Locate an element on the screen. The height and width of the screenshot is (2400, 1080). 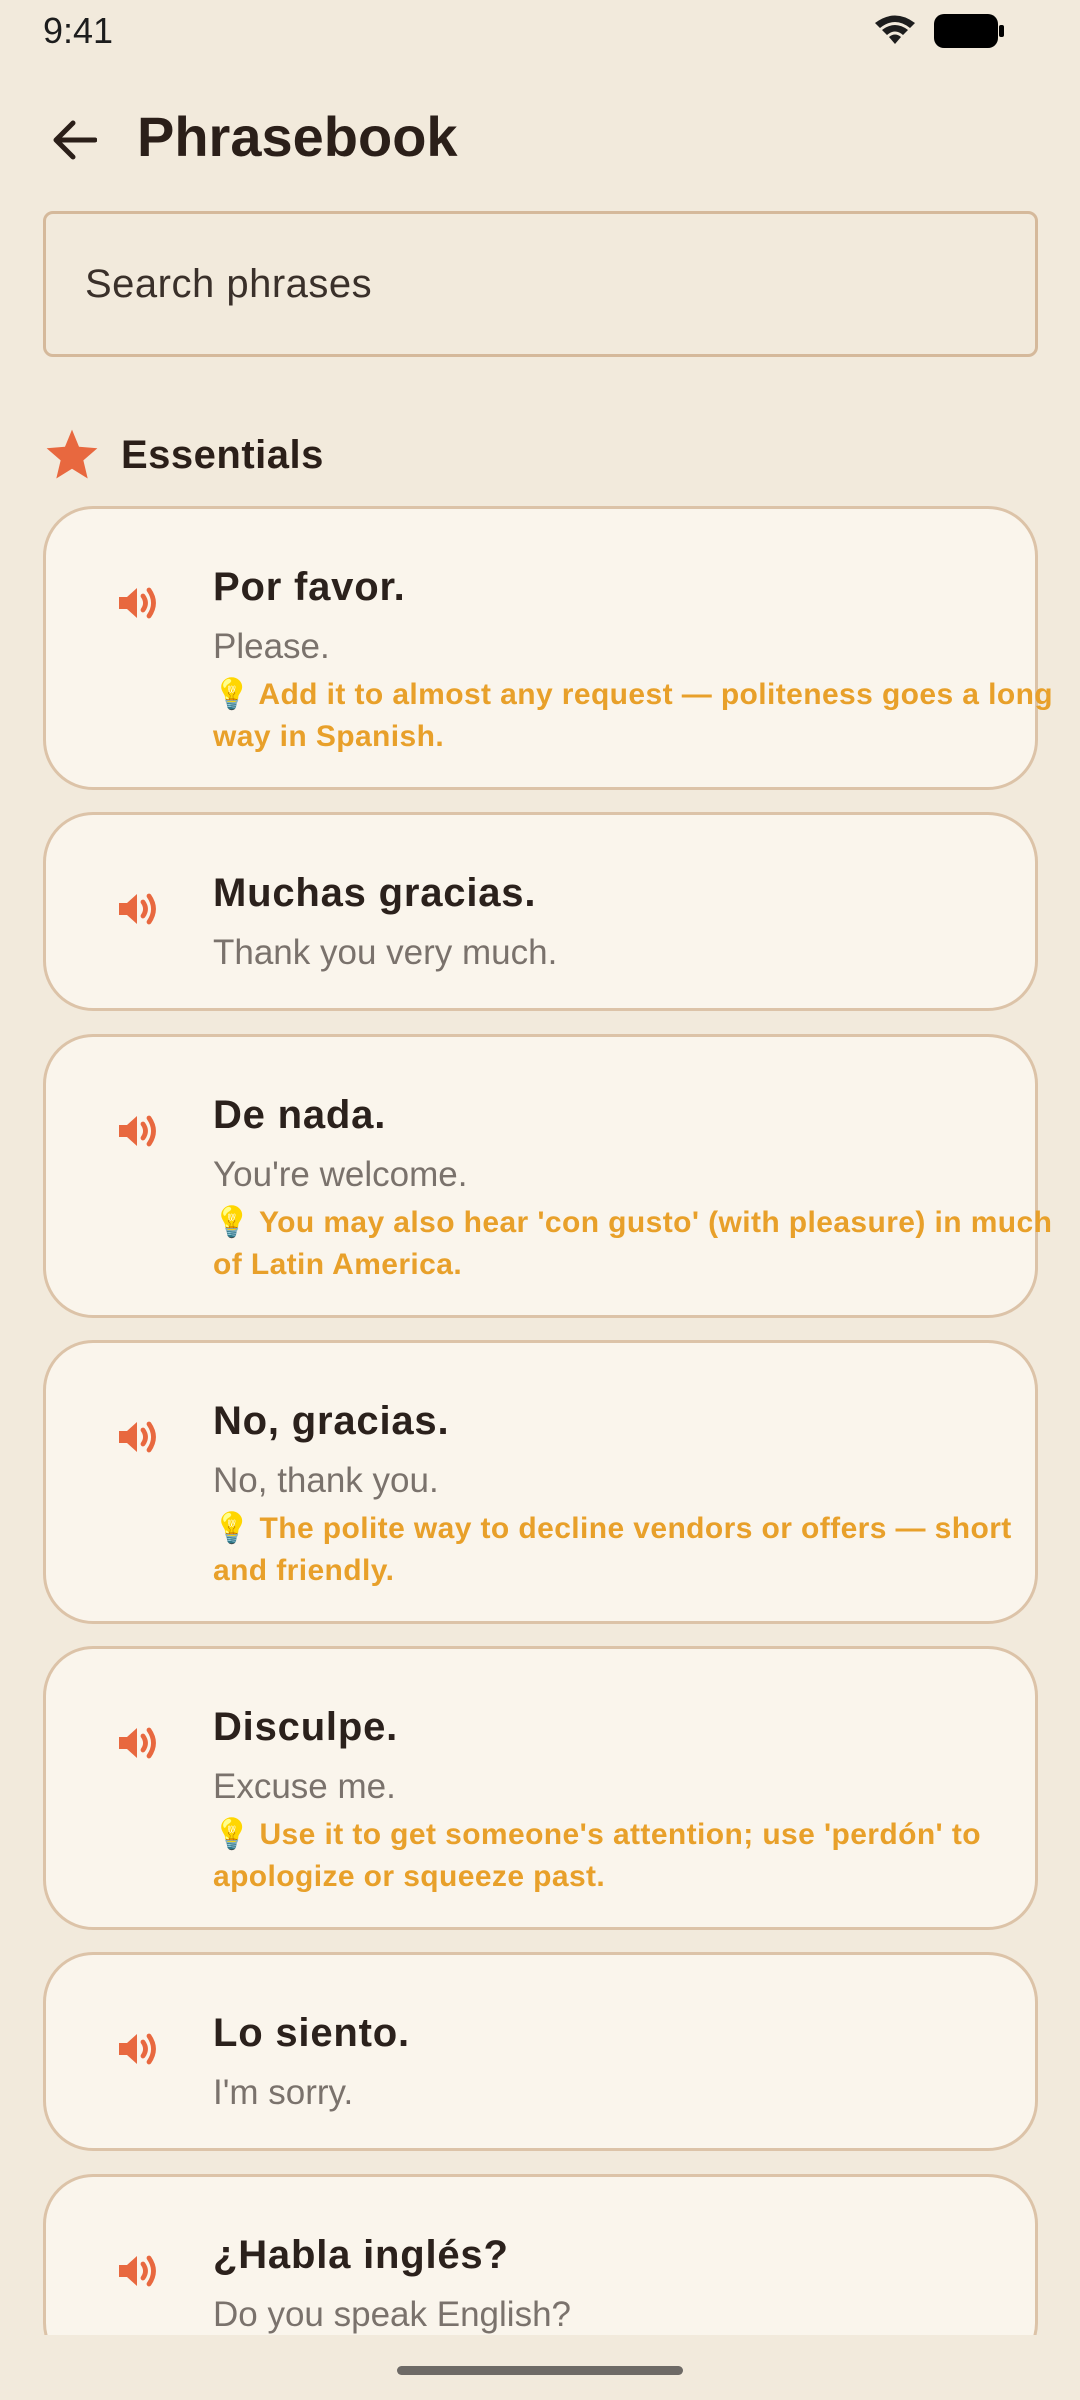
phrase-text: Por favor. is located at coordinates (309, 587).